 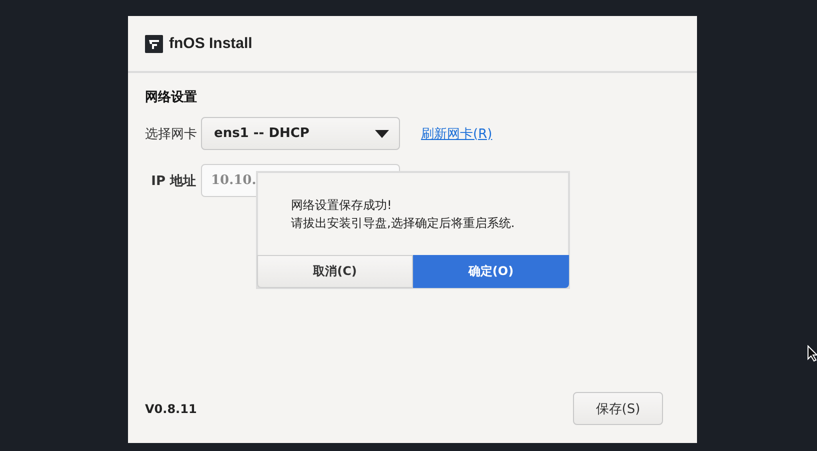 What do you see at coordinates (618, 408) in the screenshot?
I see `save-button: 保存(S)` at bounding box center [618, 408].